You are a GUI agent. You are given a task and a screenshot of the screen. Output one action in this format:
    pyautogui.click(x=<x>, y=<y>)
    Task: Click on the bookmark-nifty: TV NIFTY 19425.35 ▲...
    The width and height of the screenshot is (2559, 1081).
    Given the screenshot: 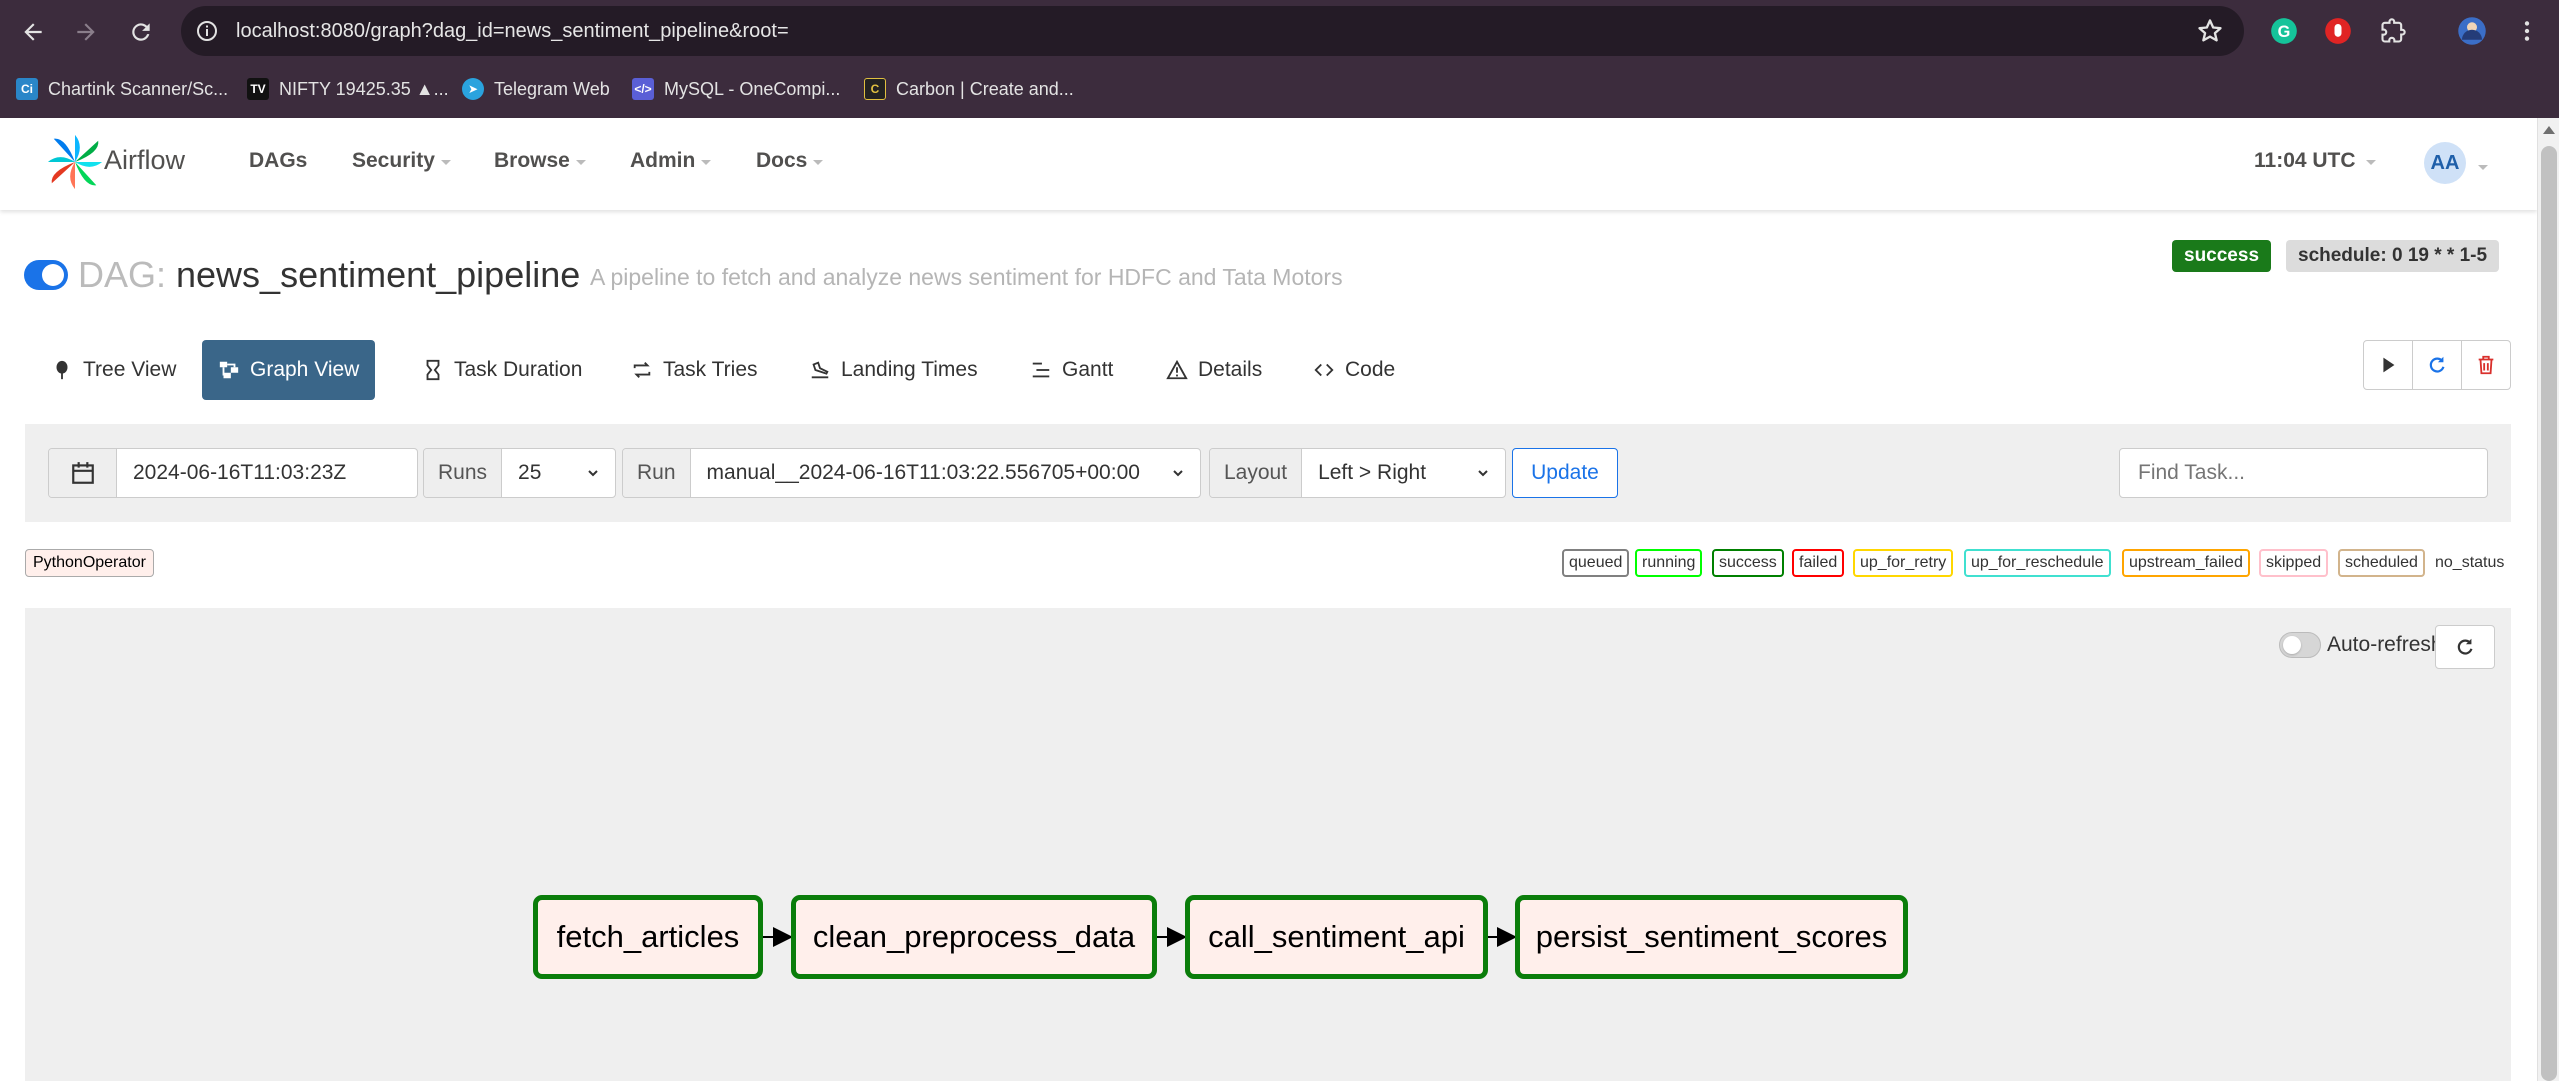 What is the action you would take?
    pyautogui.click(x=348, y=89)
    